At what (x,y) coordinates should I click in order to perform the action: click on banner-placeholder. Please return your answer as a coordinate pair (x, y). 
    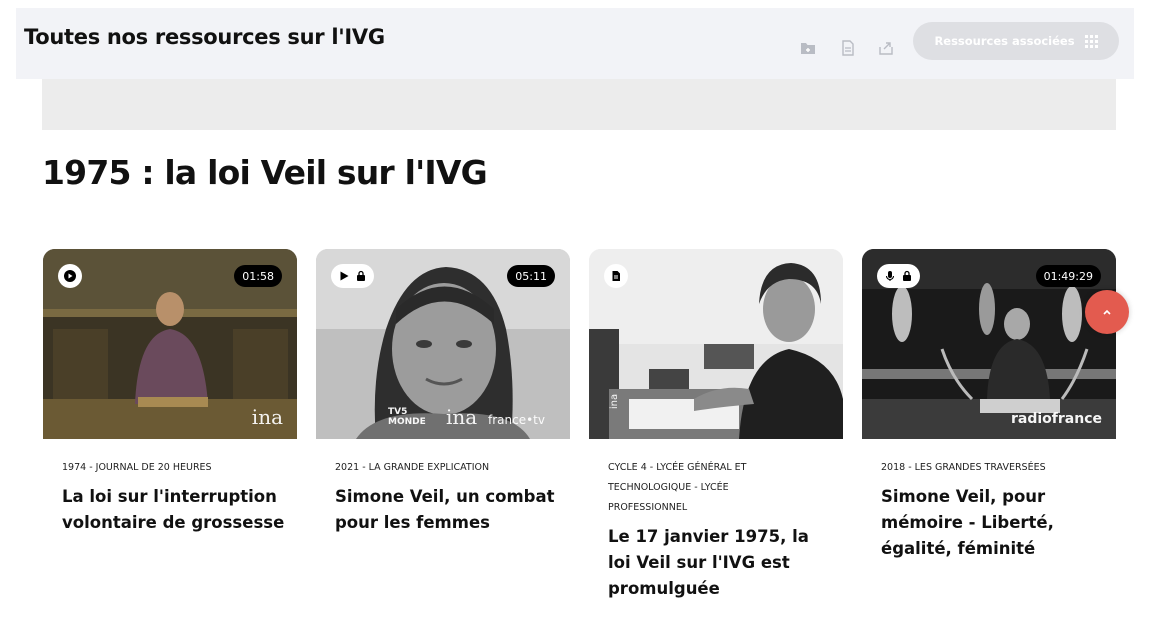
    Looking at the image, I should click on (579, 104).